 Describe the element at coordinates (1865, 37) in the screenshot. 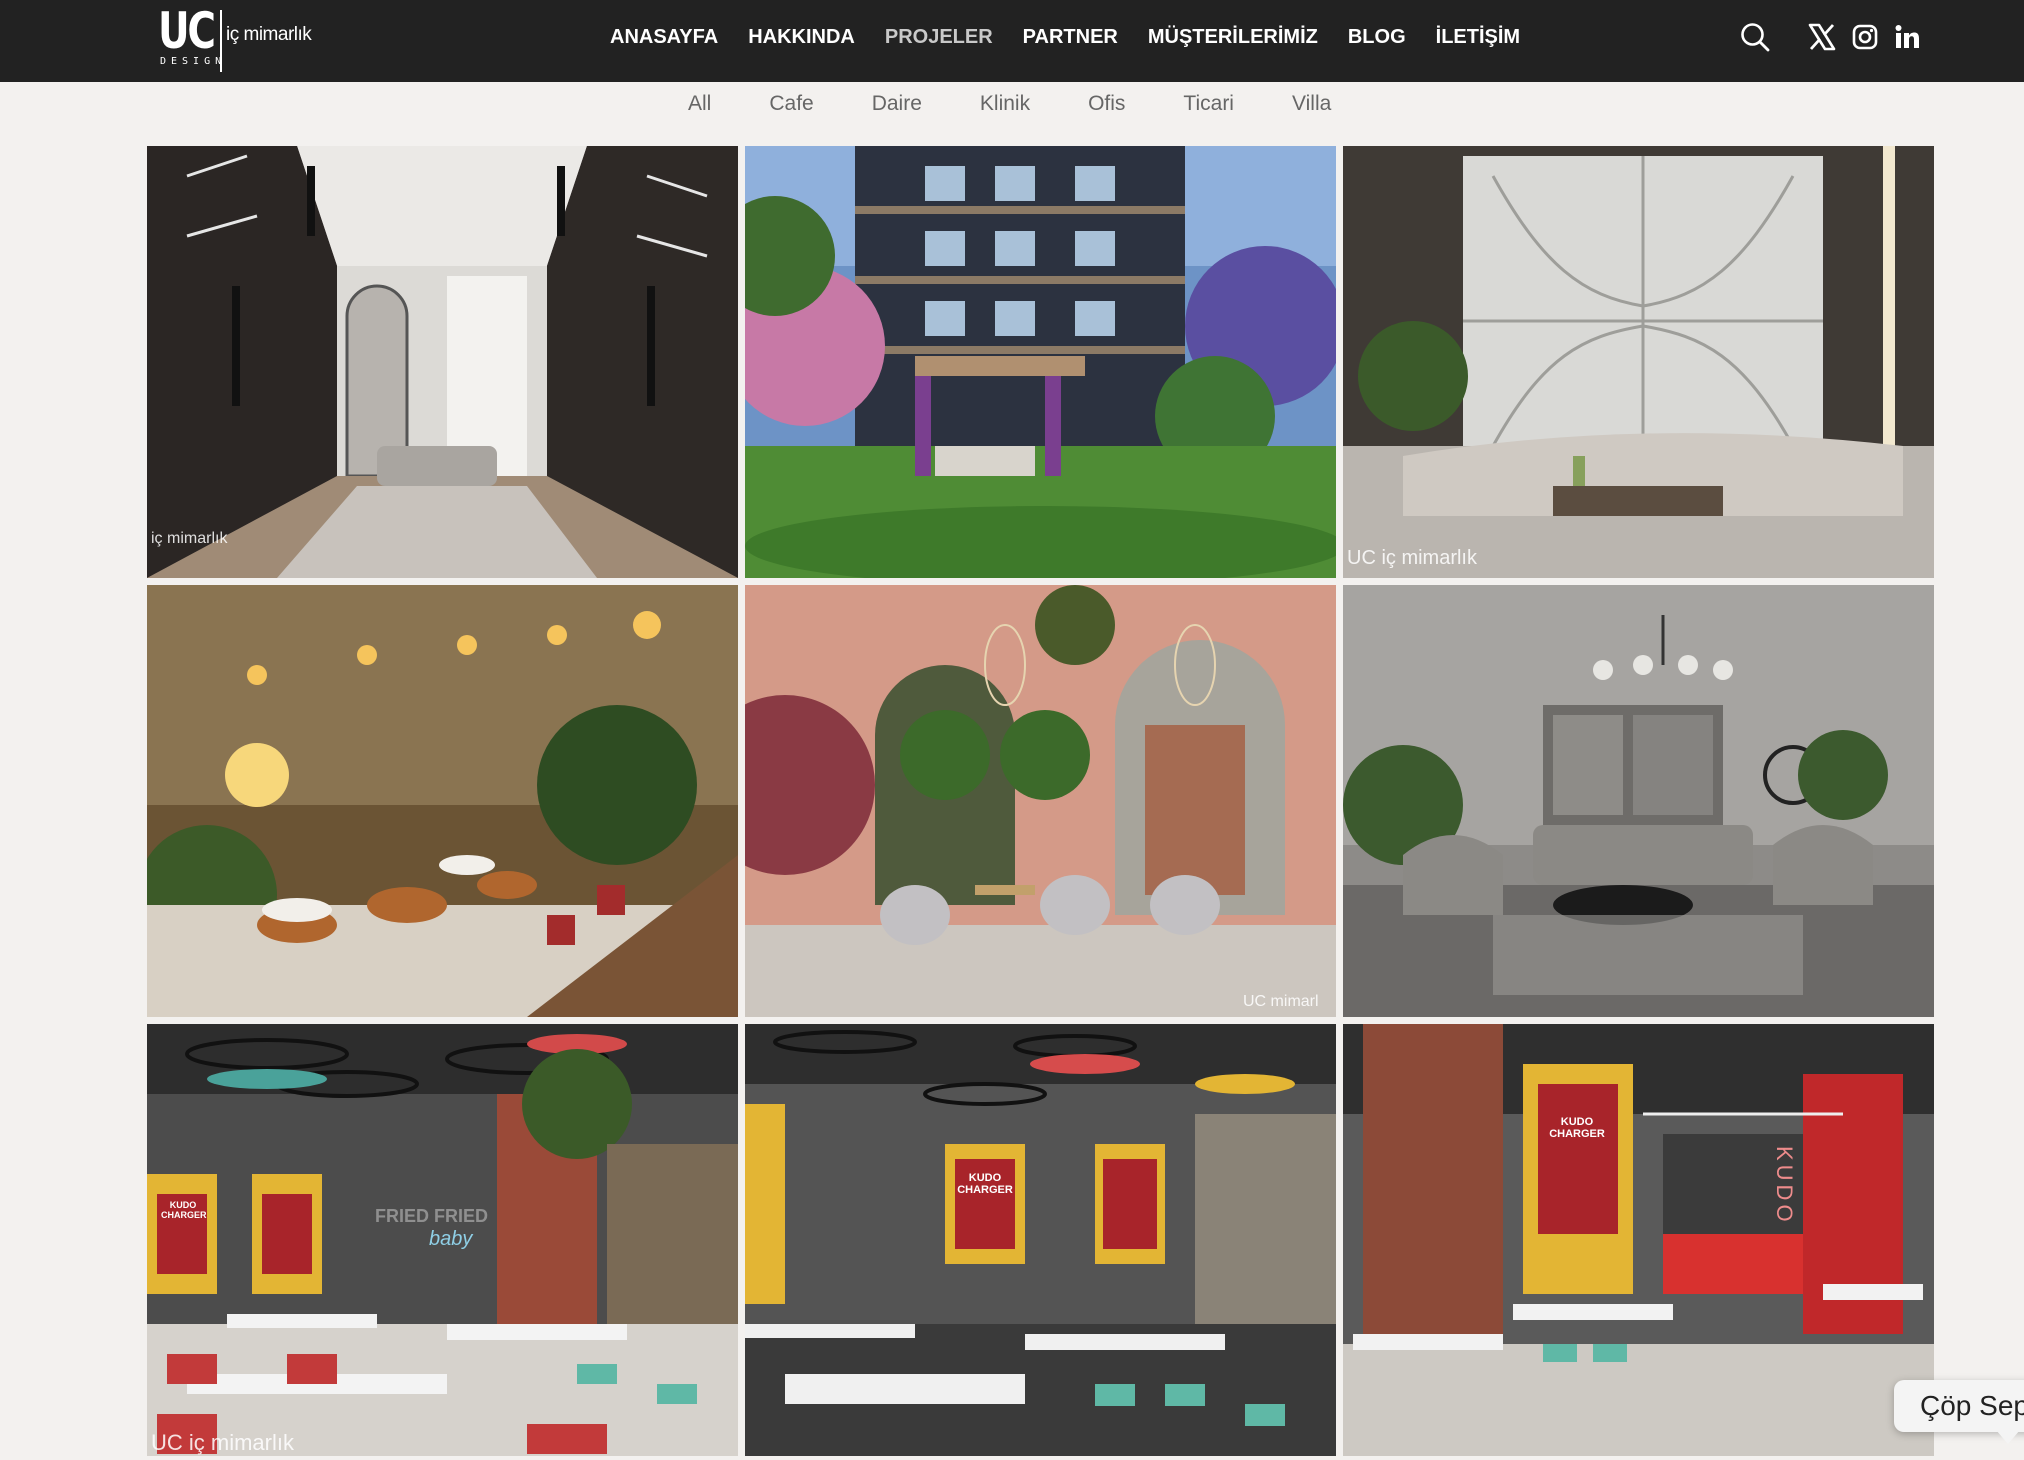

I see `instagram-icon` at that location.